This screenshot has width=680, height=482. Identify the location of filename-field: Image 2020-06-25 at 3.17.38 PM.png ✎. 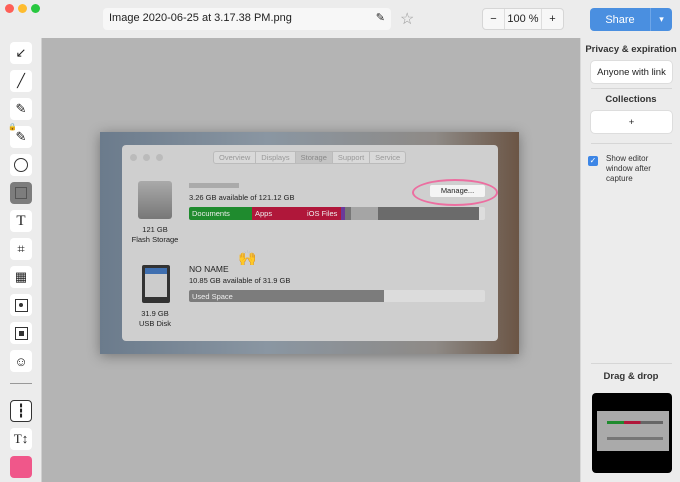
(247, 19).